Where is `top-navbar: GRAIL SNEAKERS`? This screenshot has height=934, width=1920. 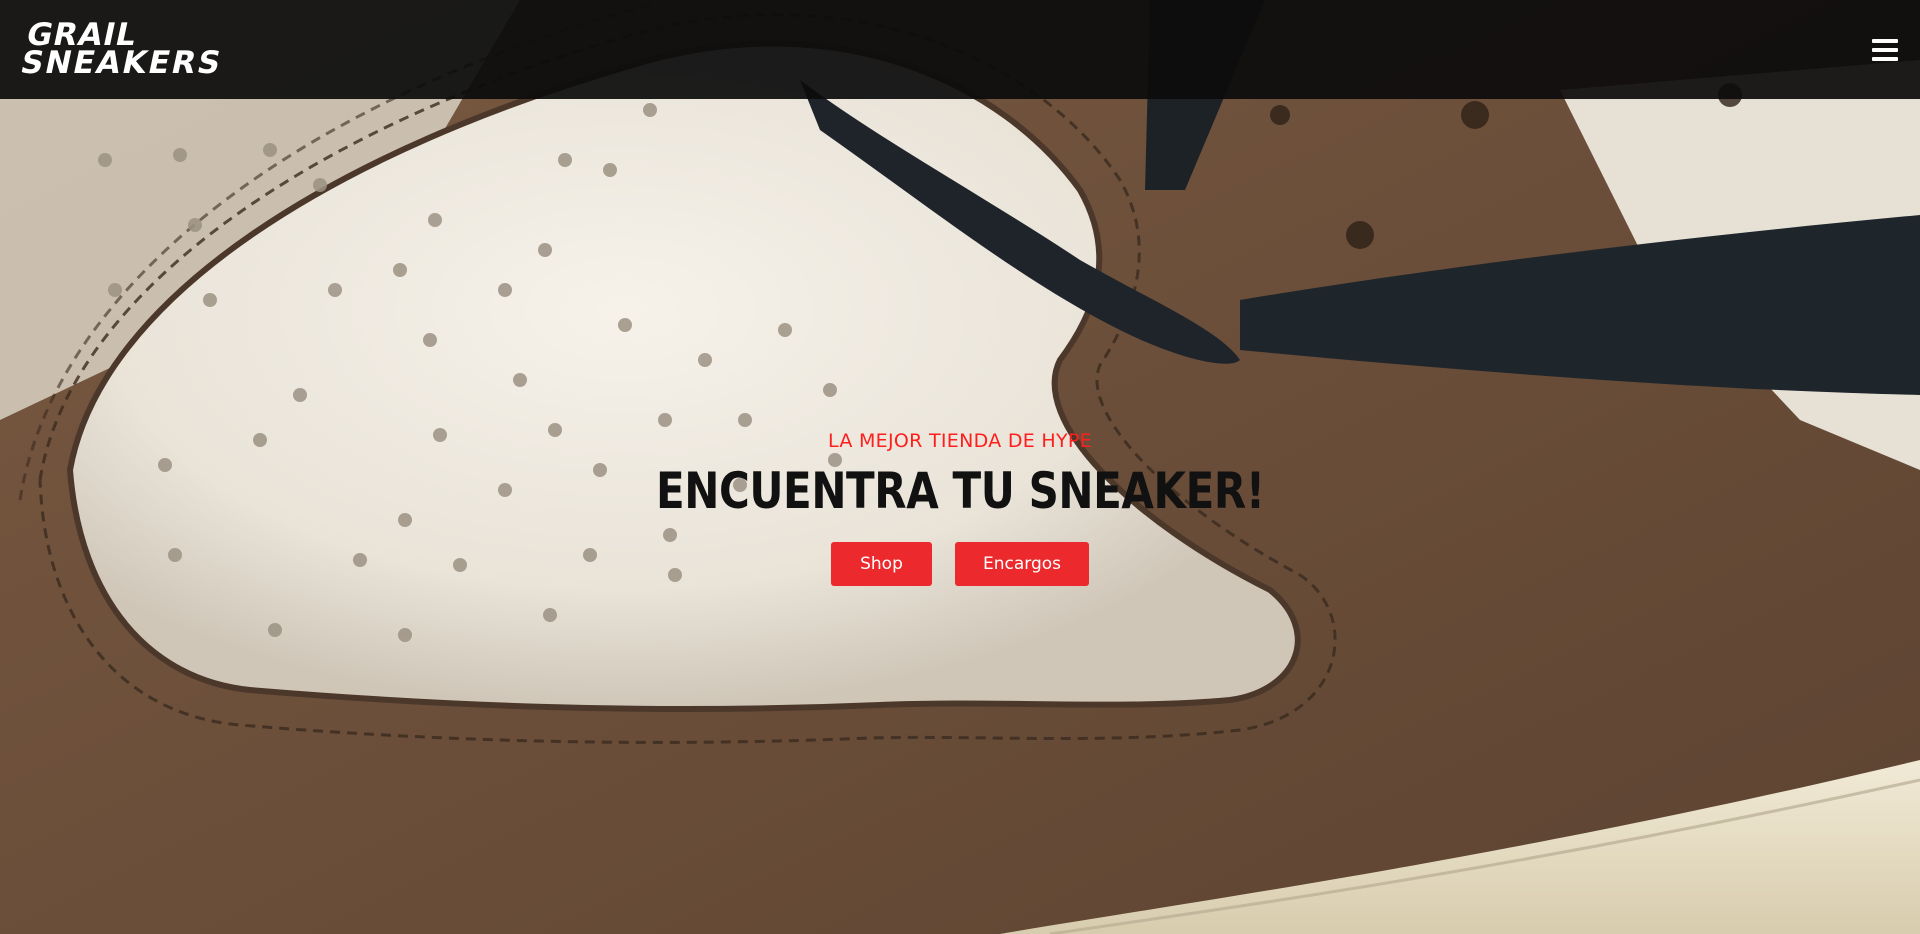
top-navbar: GRAIL SNEAKERS is located at coordinates (960, 49).